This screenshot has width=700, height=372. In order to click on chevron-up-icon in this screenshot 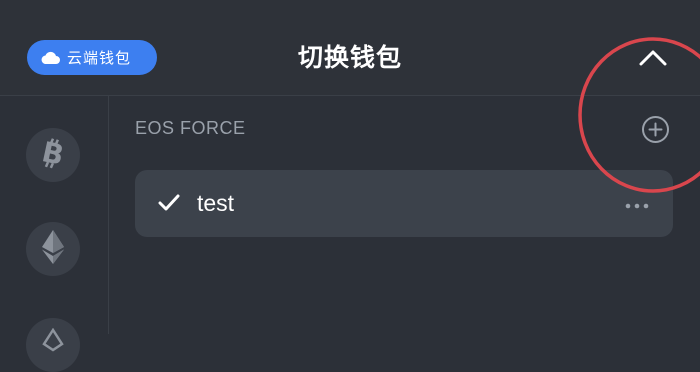, I will do `click(653, 58)`.